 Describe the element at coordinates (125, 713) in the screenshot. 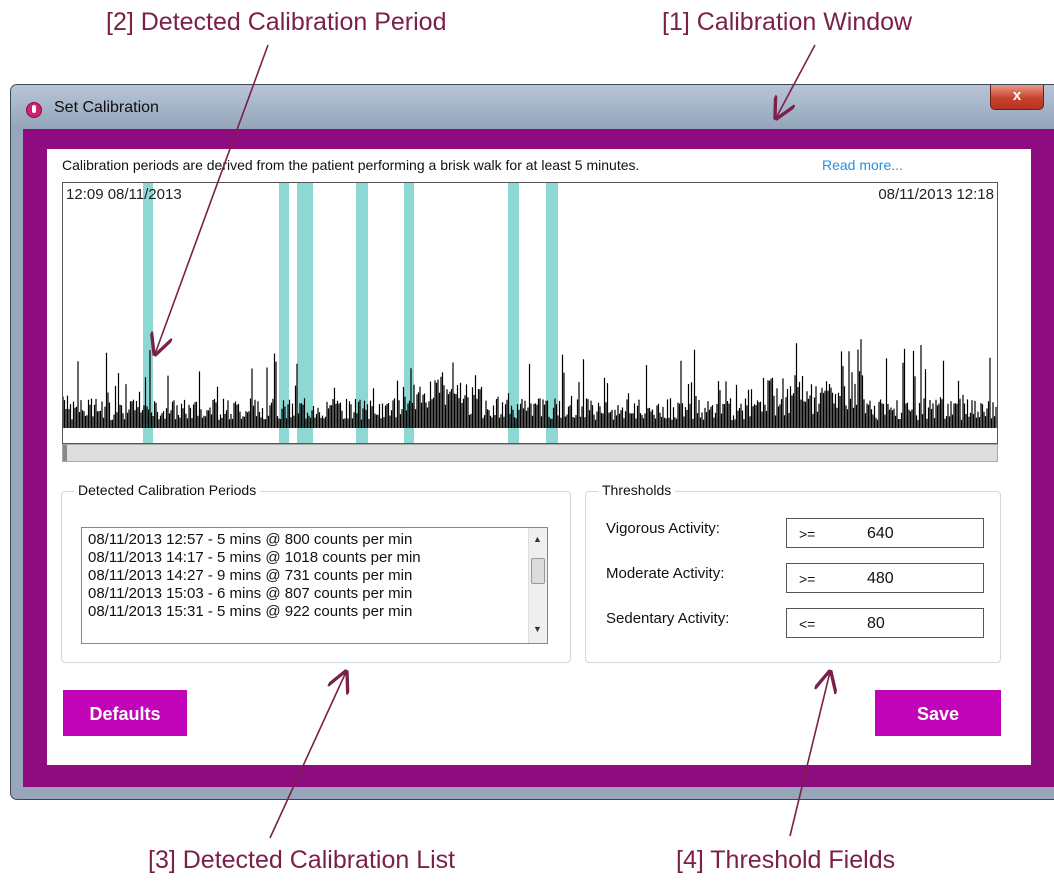

I see `defaults-button: Defaults` at that location.